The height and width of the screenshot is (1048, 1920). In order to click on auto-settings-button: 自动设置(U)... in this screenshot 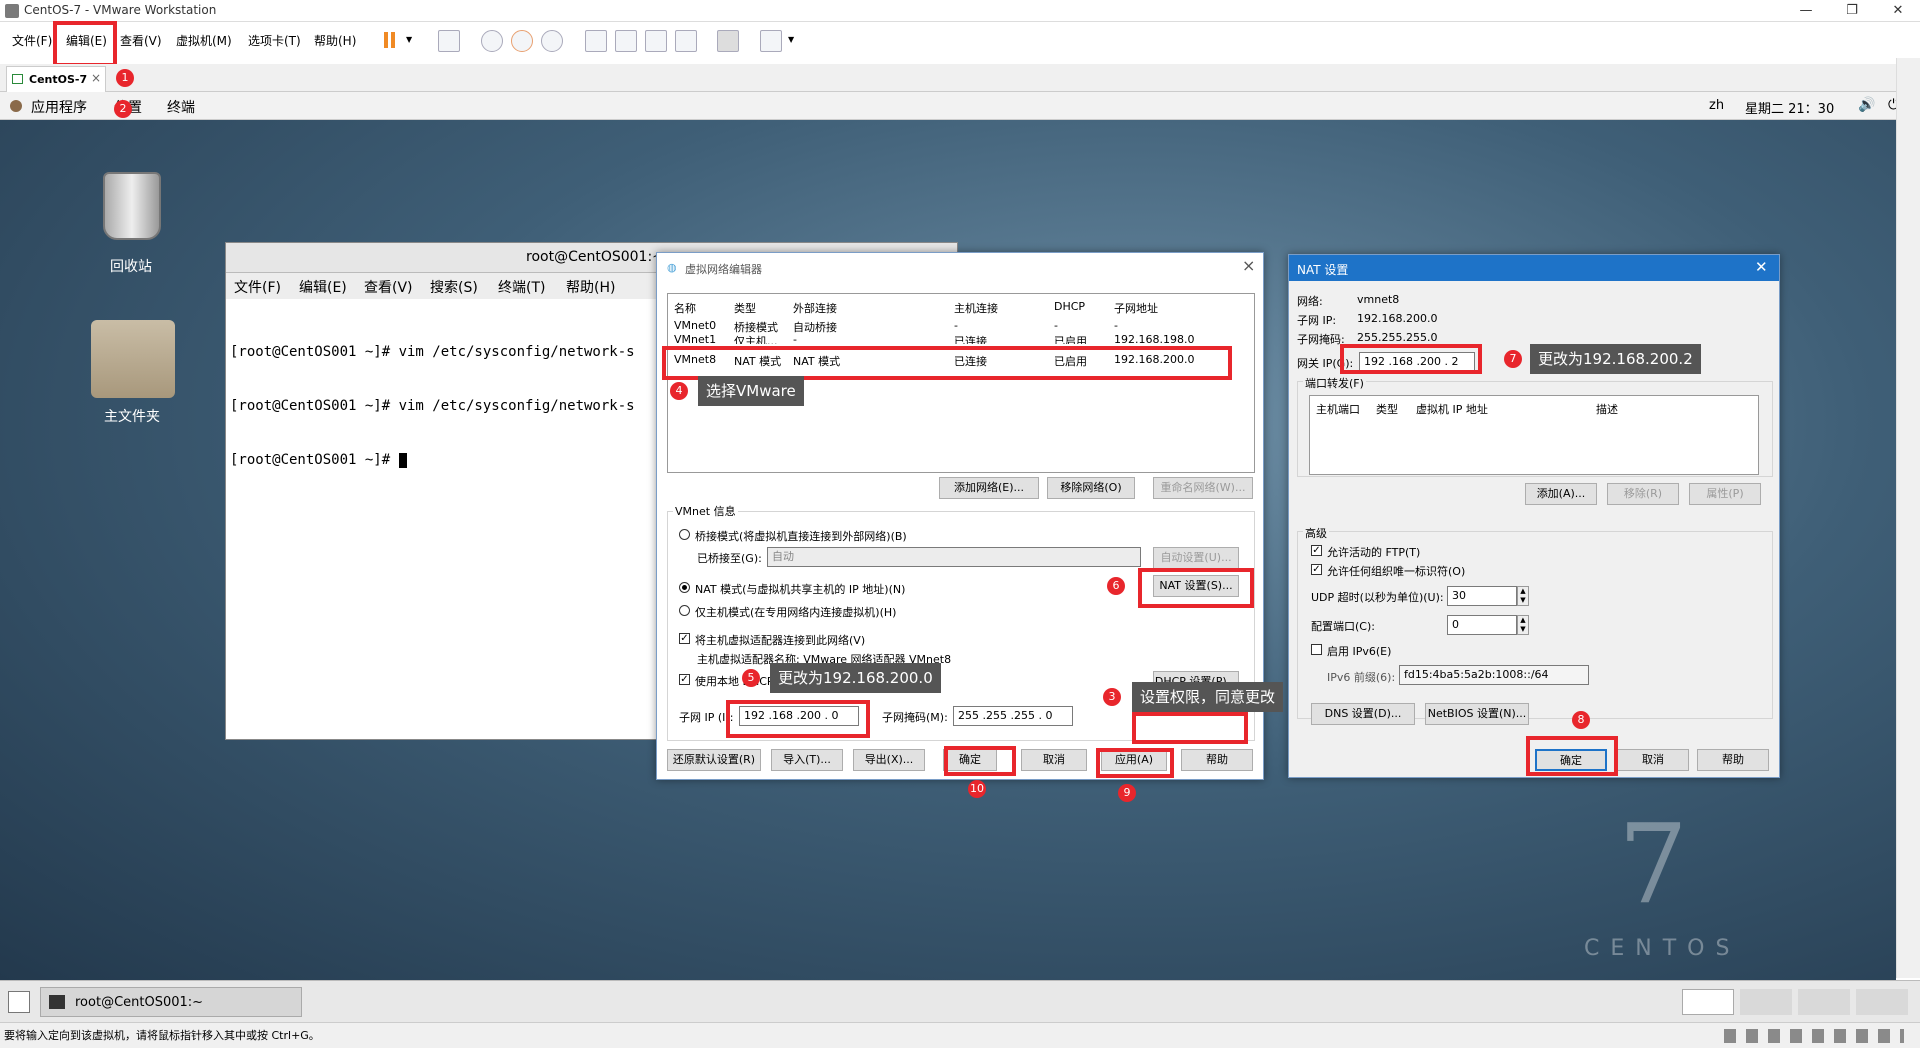, I will do `click(1196, 558)`.